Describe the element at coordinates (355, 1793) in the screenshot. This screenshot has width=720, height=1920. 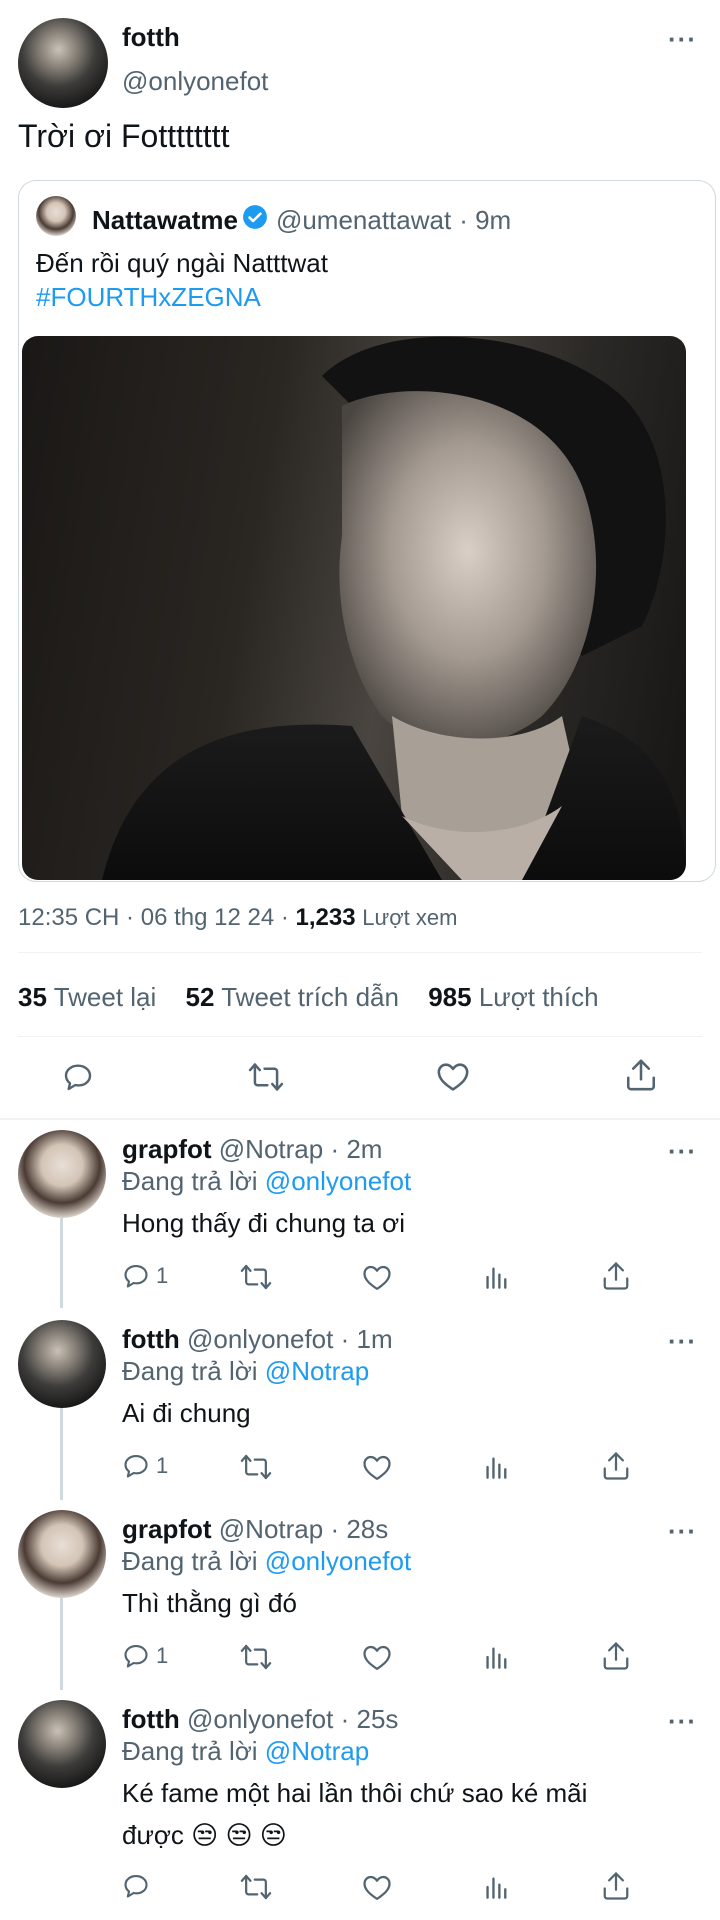
I see `reply-text: Ké fame một hai lần thôi chứ sao ké mãi` at that location.